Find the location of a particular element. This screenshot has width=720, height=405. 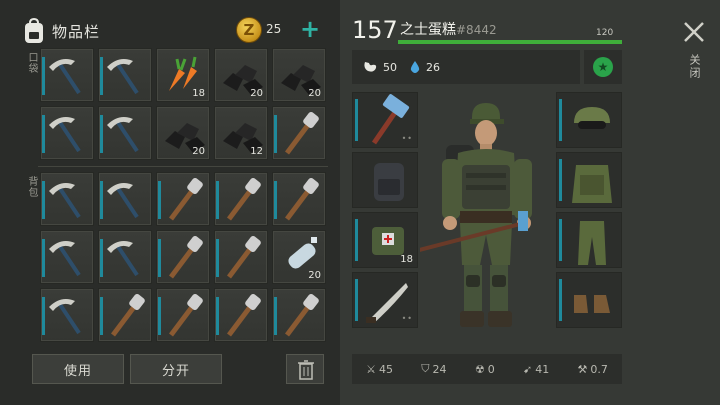

perks-button: ★ is located at coordinates (603, 67).